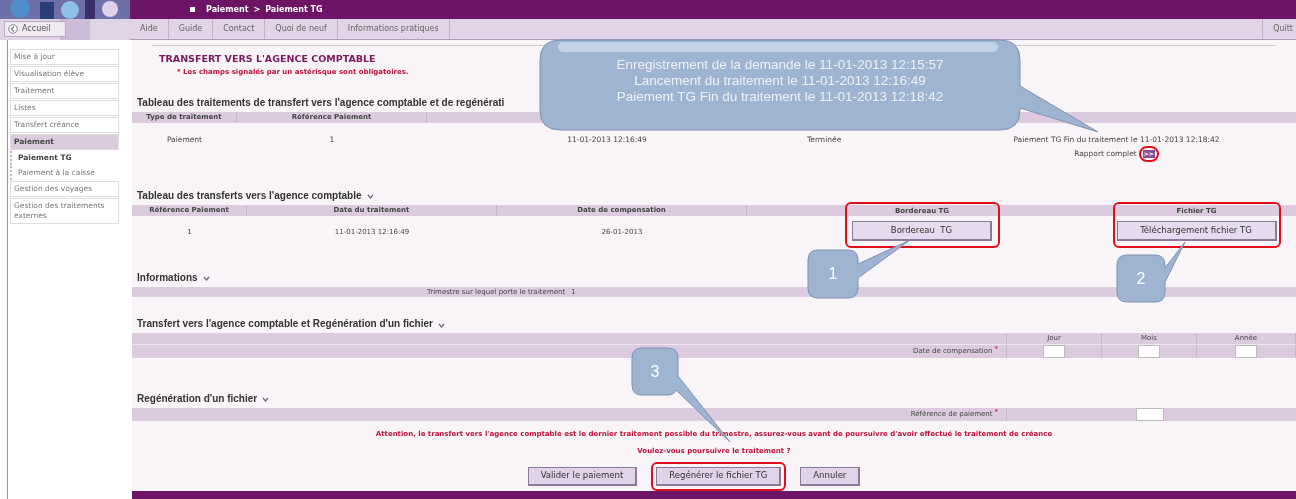 Image resolution: width=1296 pixels, height=499 pixels. Describe the element at coordinates (35, 29) in the screenshot. I see `home-button: Accueil` at that location.